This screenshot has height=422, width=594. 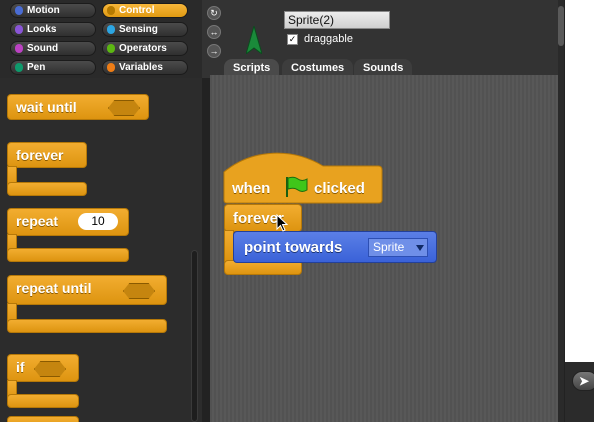 What do you see at coordinates (36, 67) in the screenshot?
I see `category-label: Pen` at bounding box center [36, 67].